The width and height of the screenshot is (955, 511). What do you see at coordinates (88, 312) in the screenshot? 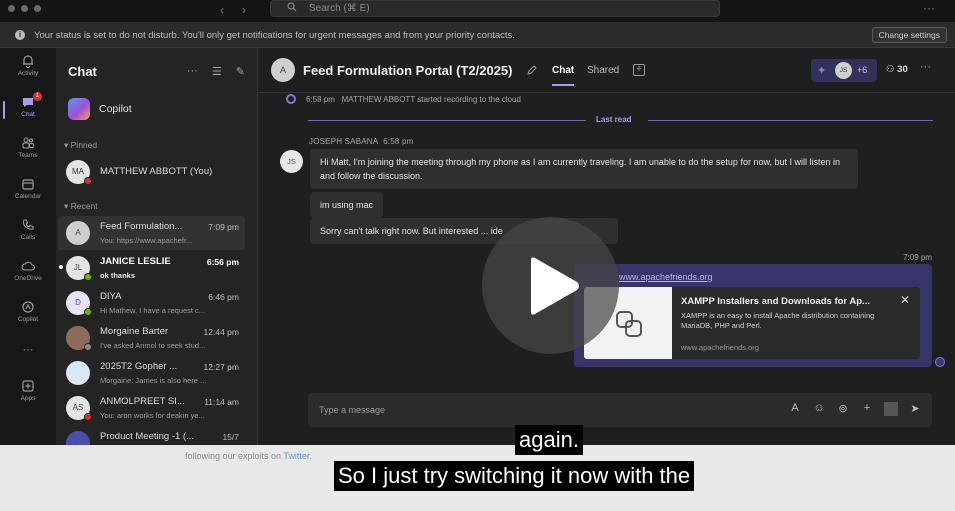
I see `available-status-icon` at bounding box center [88, 312].